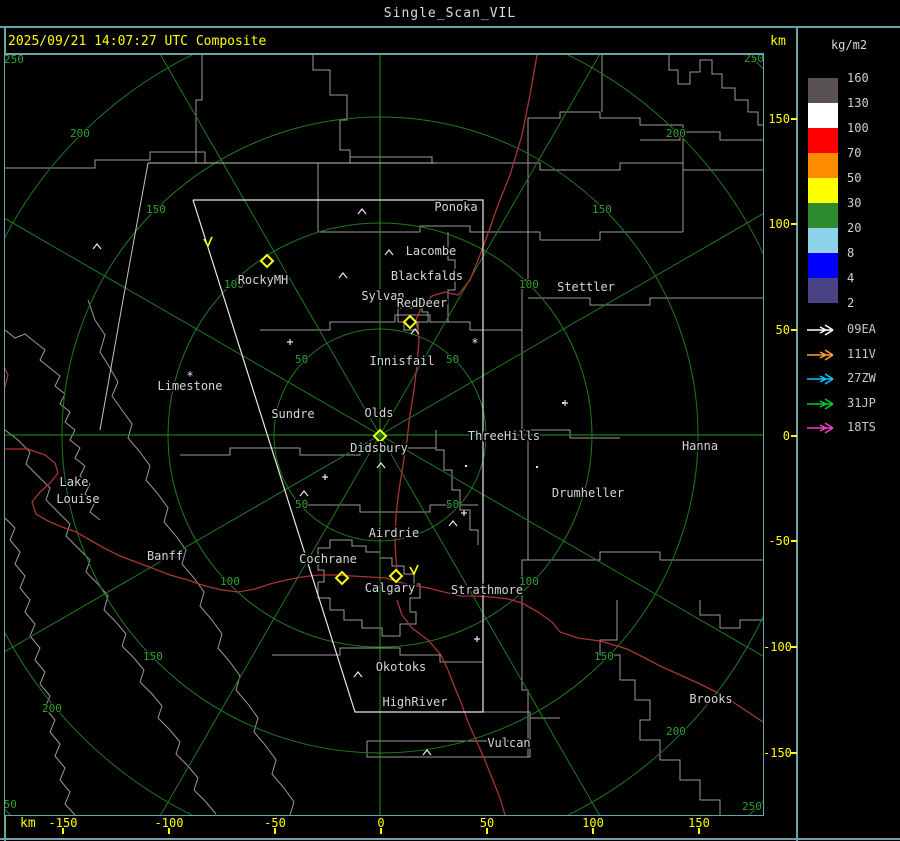  I want to click on city-label: RedDeer, so click(422, 303).